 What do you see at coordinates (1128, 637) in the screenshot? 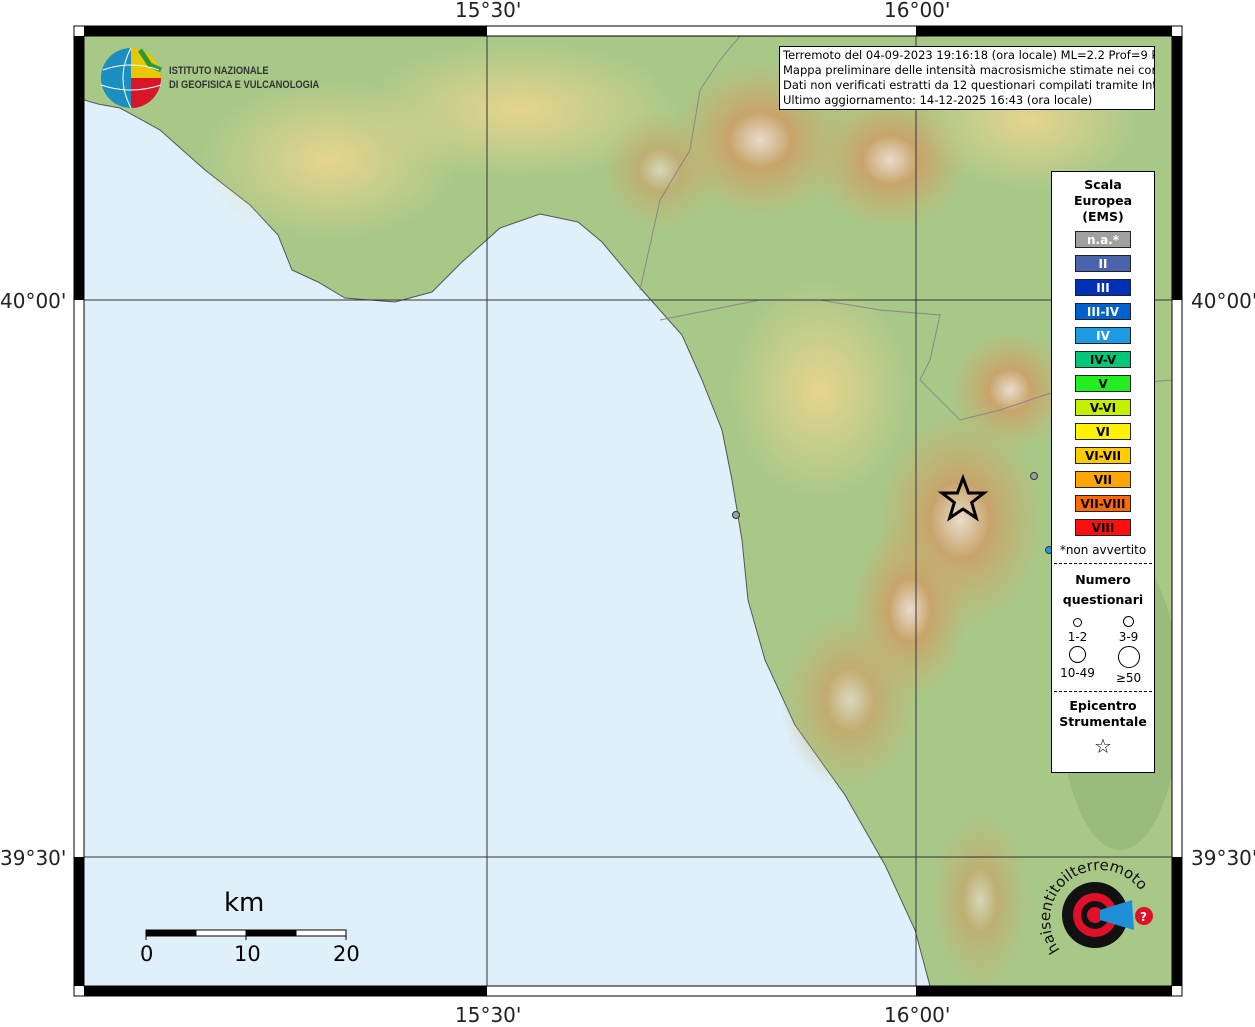
I see `count-label: 3-9` at bounding box center [1128, 637].